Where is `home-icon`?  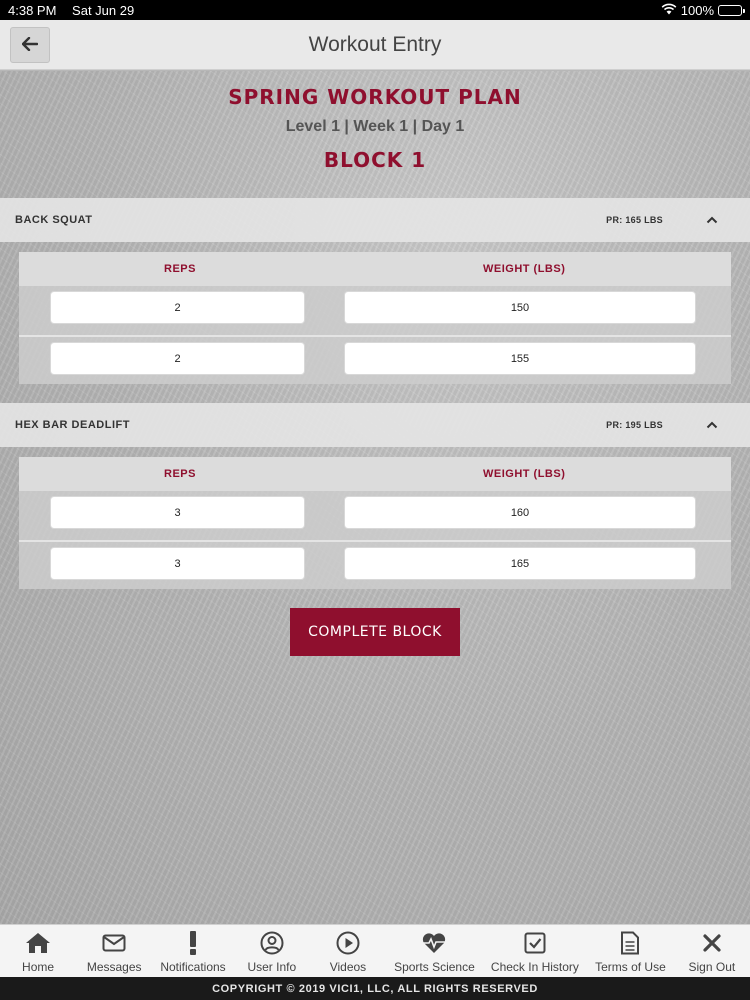
home-icon is located at coordinates (38, 943).